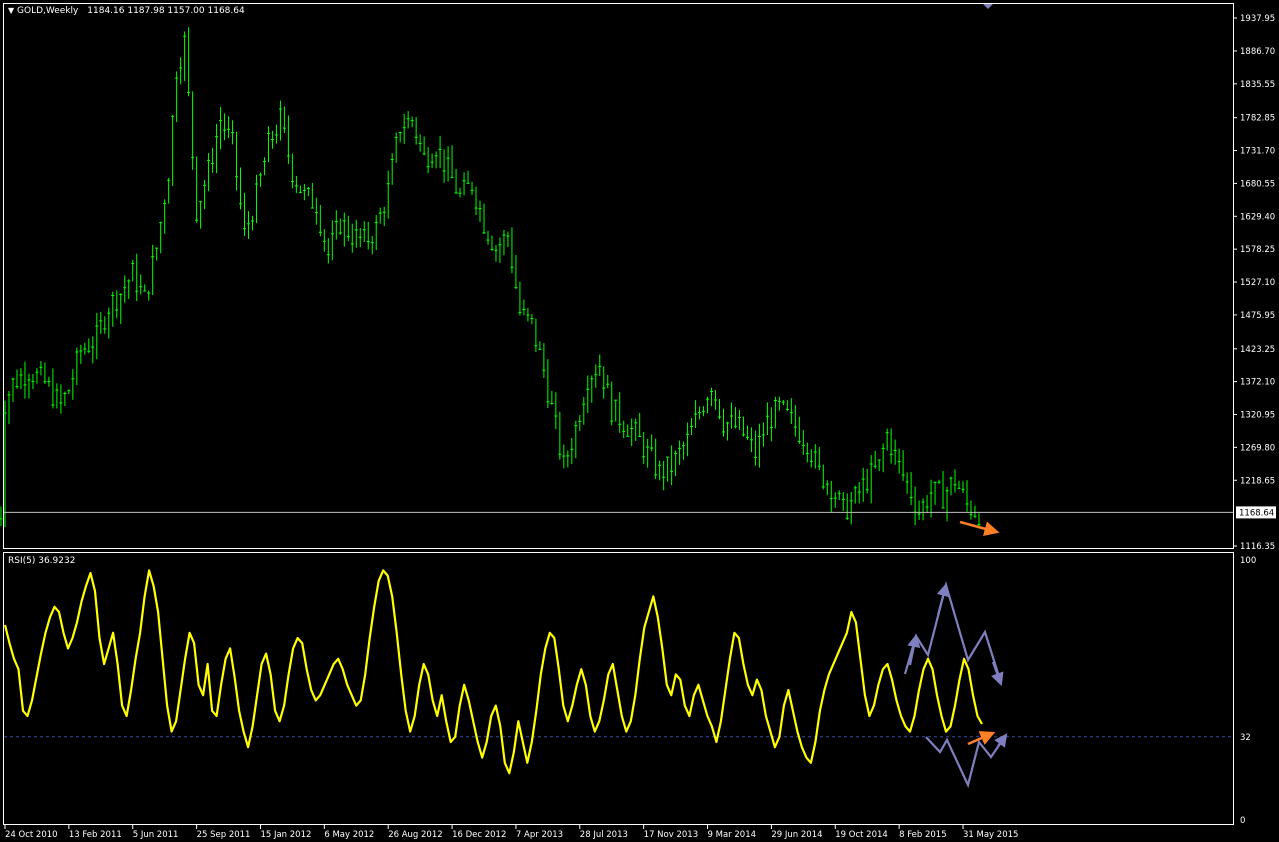 The width and height of the screenshot is (1279, 842). What do you see at coordinates (1257, 19) in the screenshot?
I see `price-tick-label: 1937.95` at bounding box center [1257, 19].